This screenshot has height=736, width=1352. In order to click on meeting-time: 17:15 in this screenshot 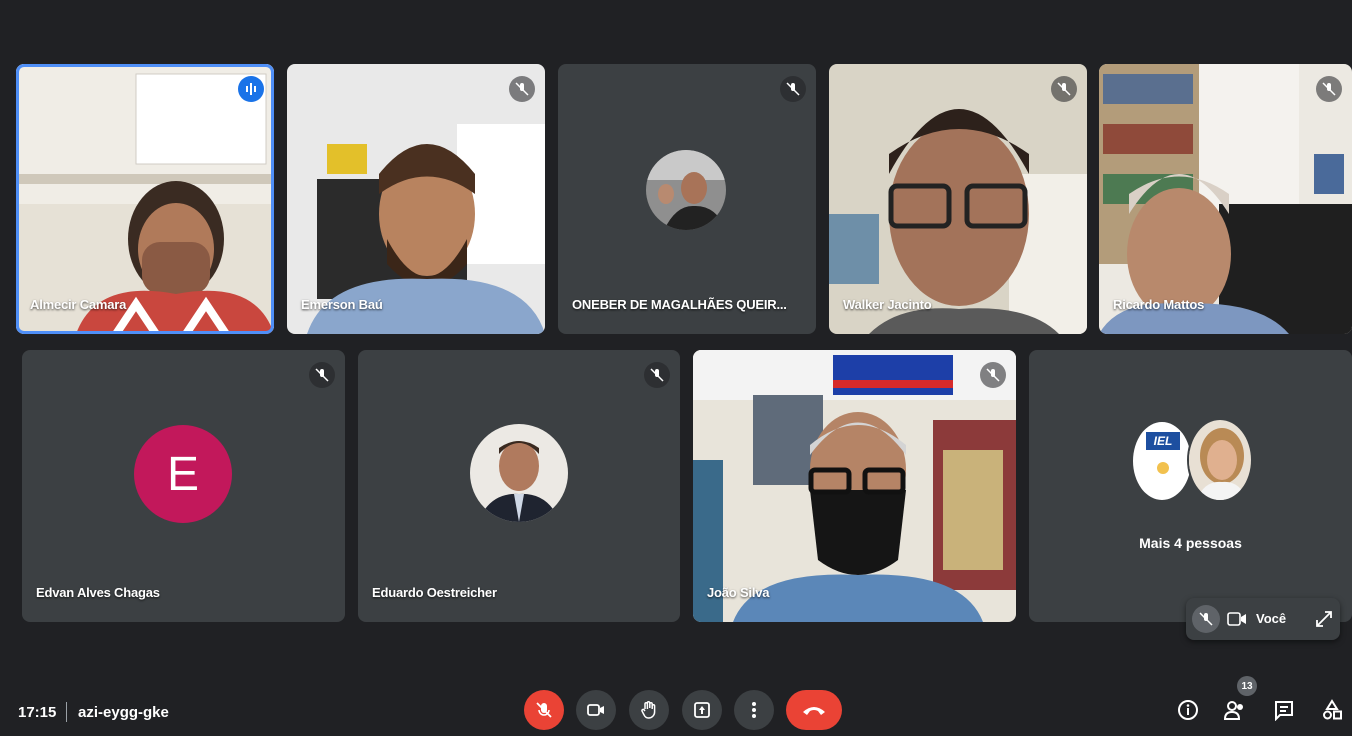, I will do `click(37, 712)`.